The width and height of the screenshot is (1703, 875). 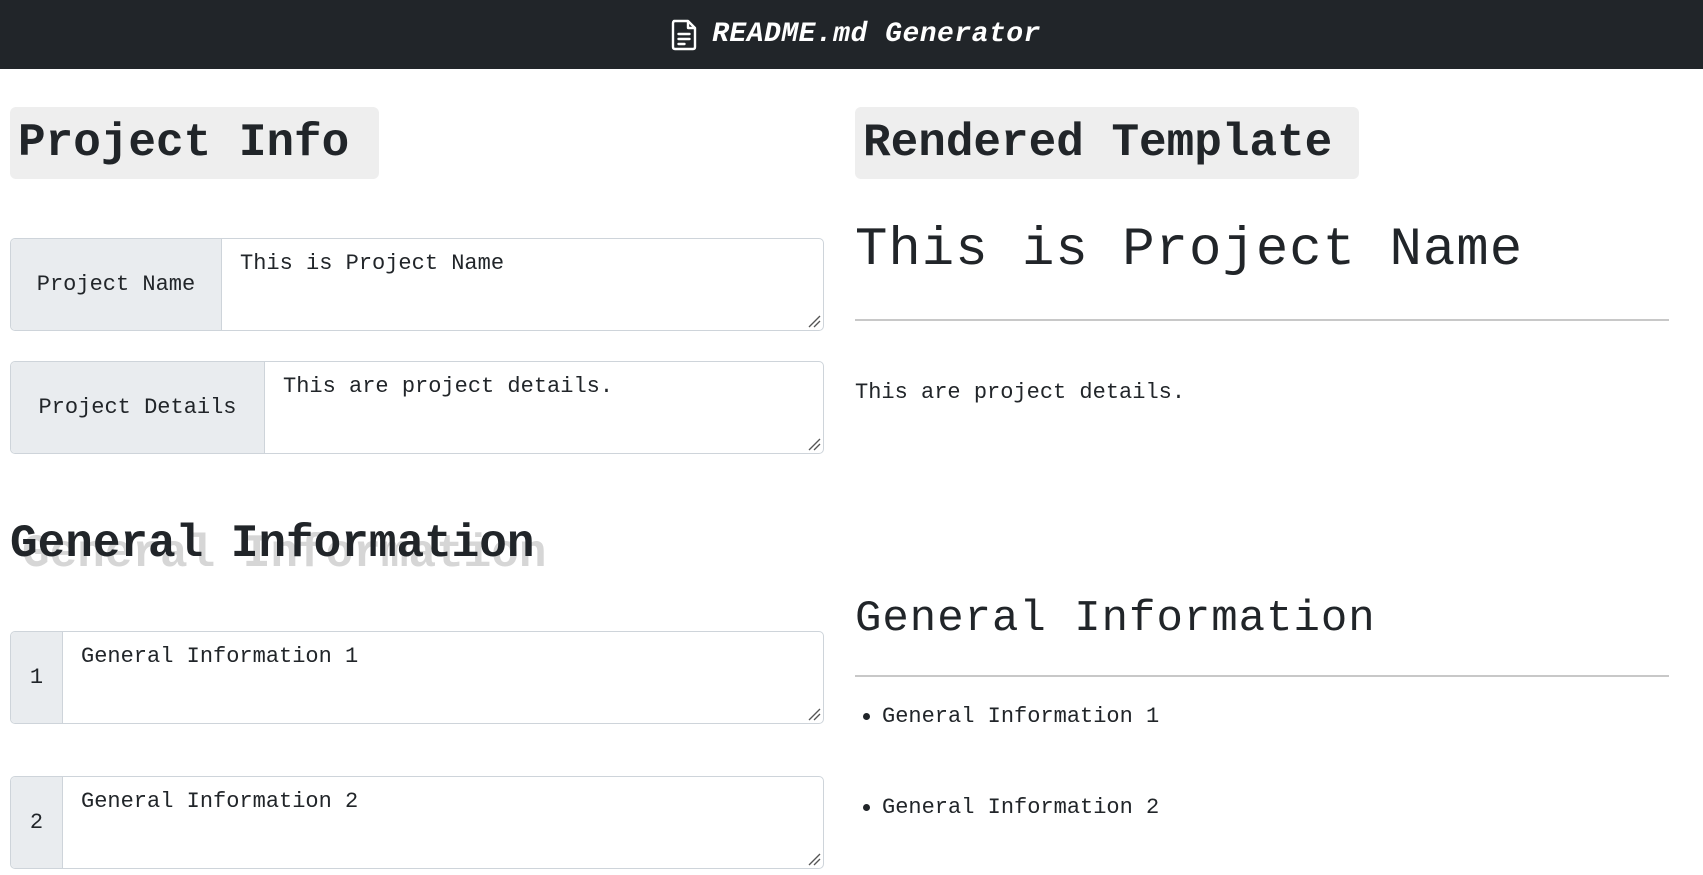 I want to click on navbar: README.md Generator, so click(x=851, y=34).